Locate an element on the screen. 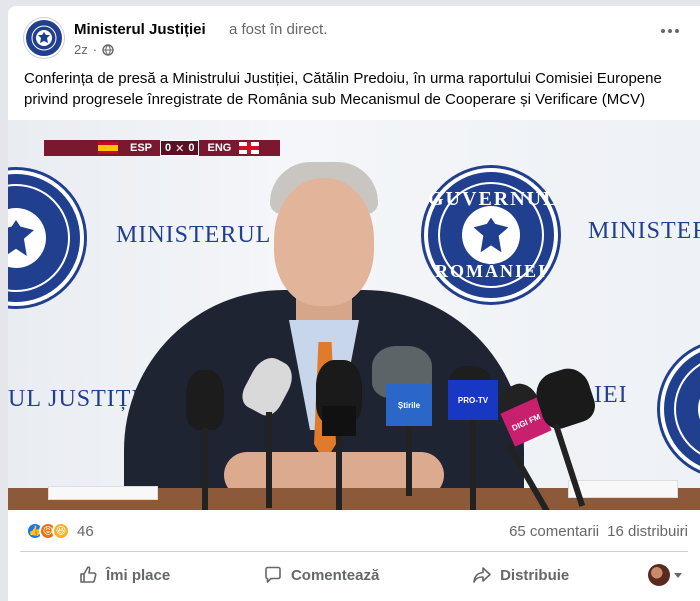  more-options-button is located at coordinates (670, 31).